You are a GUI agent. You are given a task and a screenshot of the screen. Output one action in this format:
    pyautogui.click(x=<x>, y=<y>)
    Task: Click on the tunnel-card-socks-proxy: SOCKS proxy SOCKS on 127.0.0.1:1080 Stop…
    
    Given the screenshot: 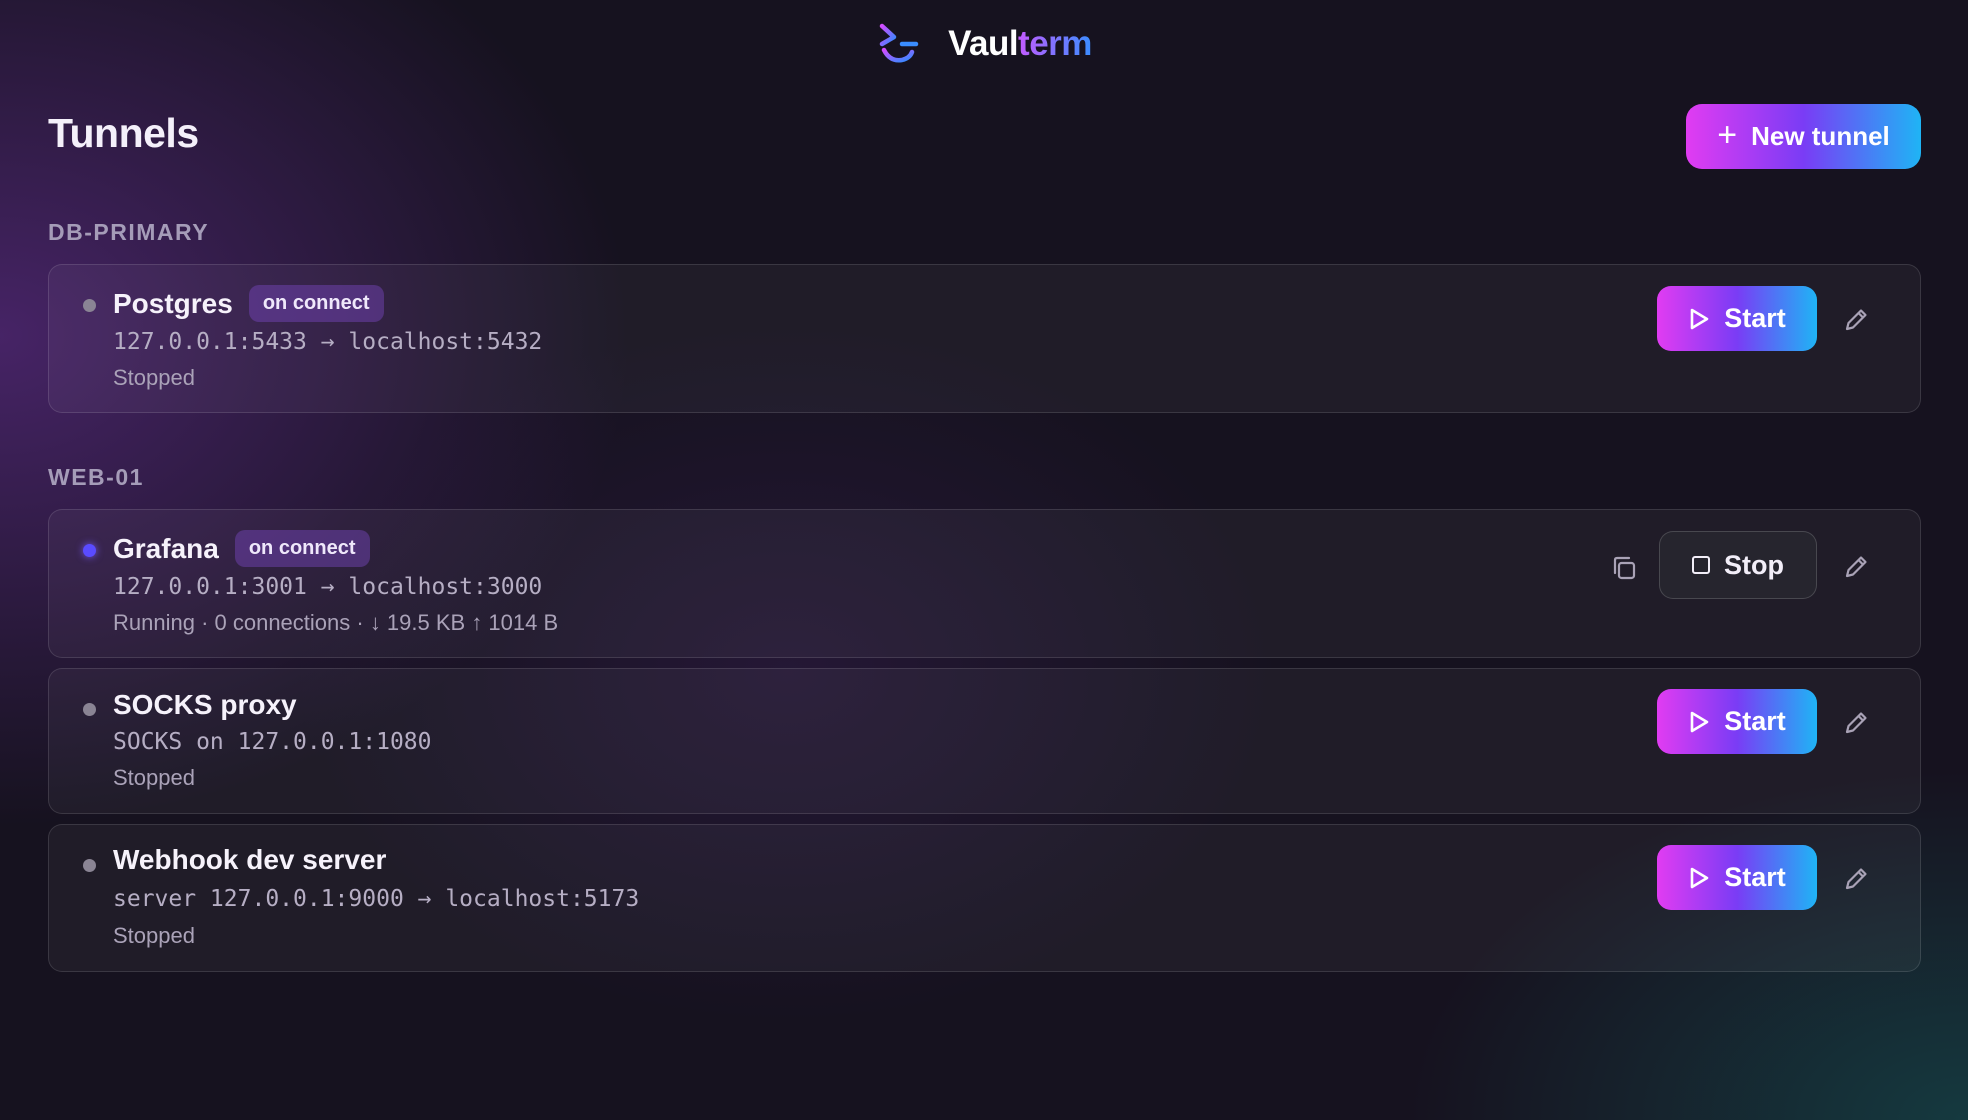 What is the action you would take?
    pyautogui.click(x=984, y=741)
    